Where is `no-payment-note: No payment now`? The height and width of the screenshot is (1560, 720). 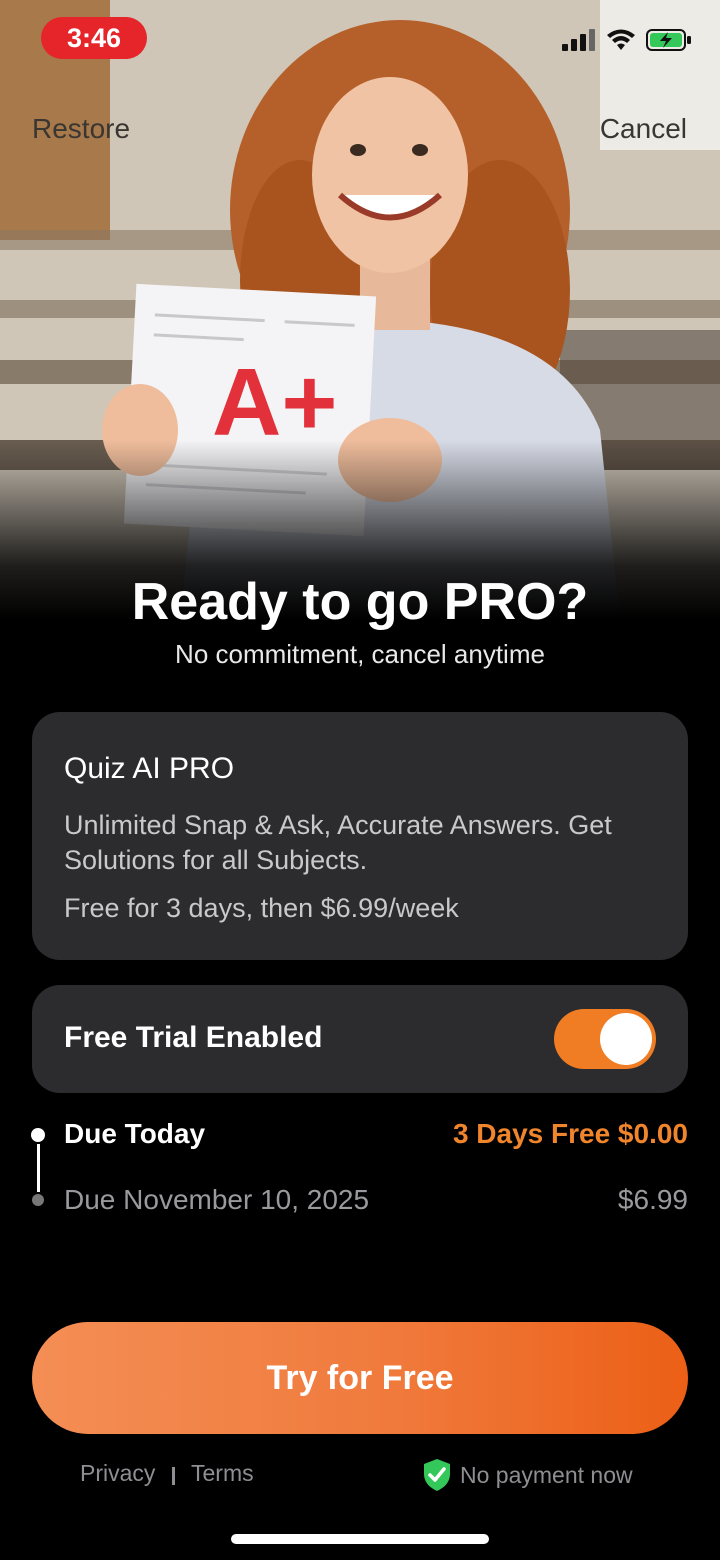
no-payment-note: No payment now is located at coordinates (527, 1475).